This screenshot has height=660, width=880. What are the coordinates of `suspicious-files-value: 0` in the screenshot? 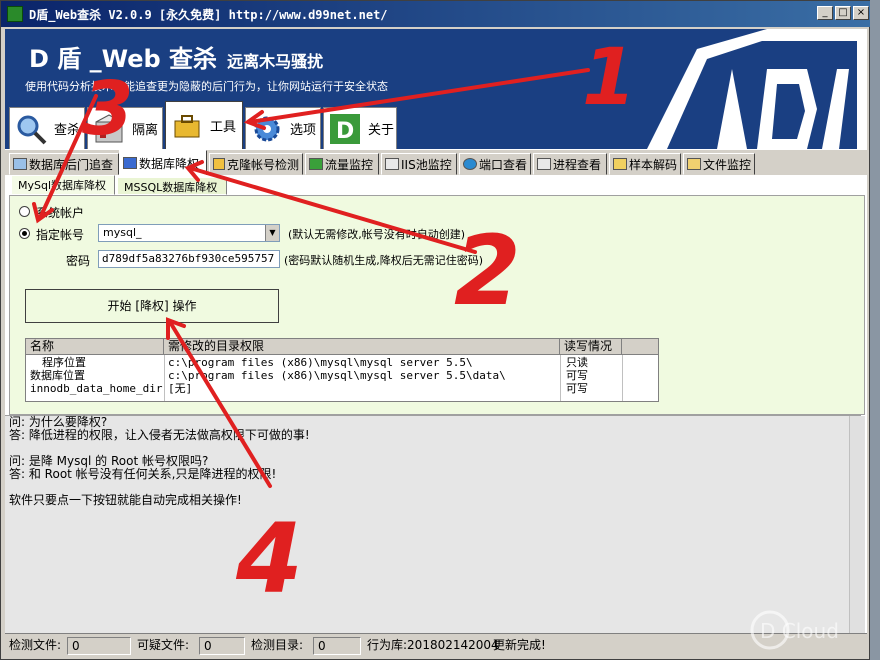 It's located at (222, 646).